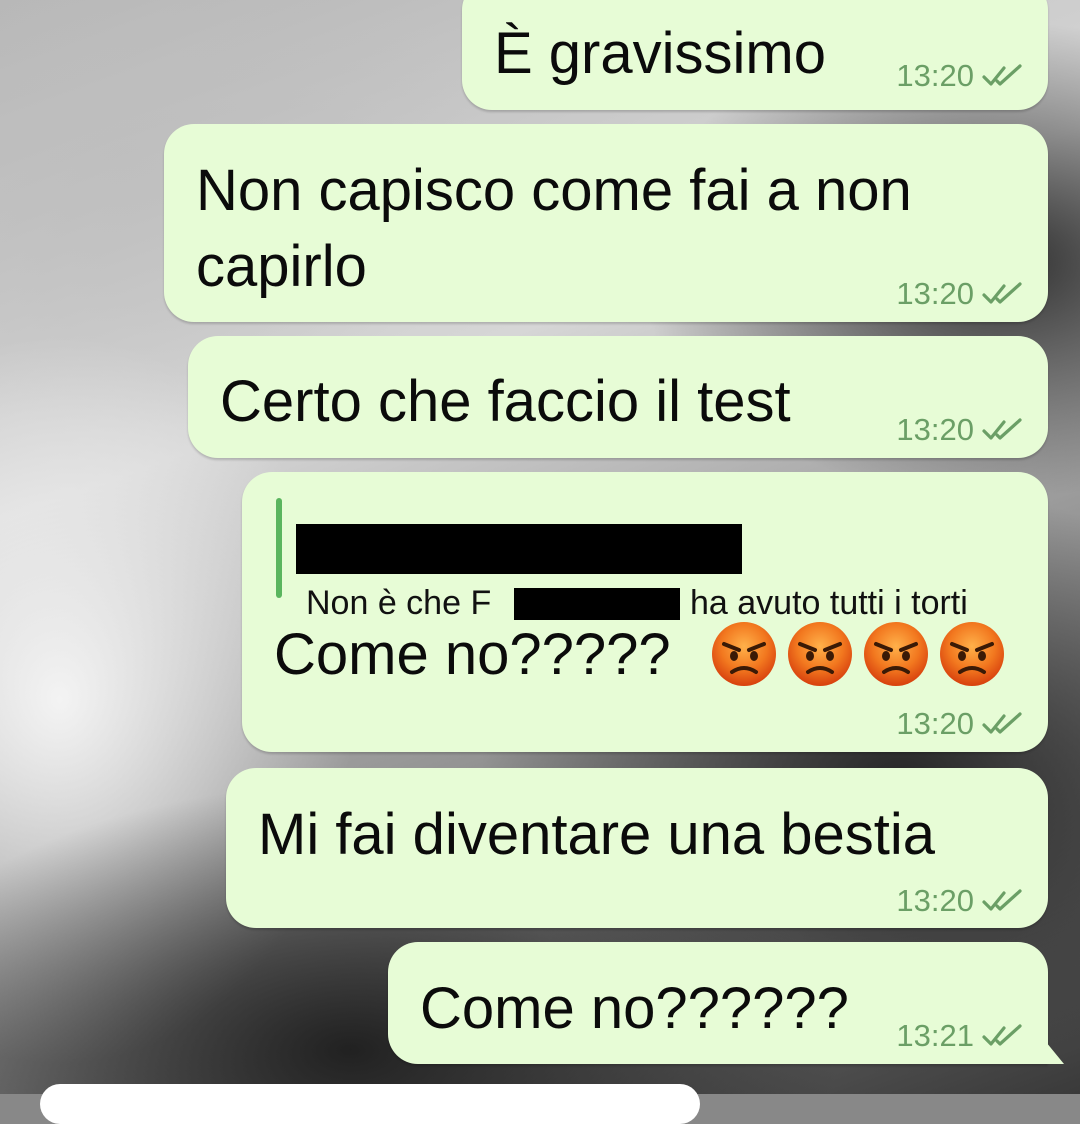 This screenshot has width=1080, height=1124. I want to click on redacted-sender-name, so click(519, 549).